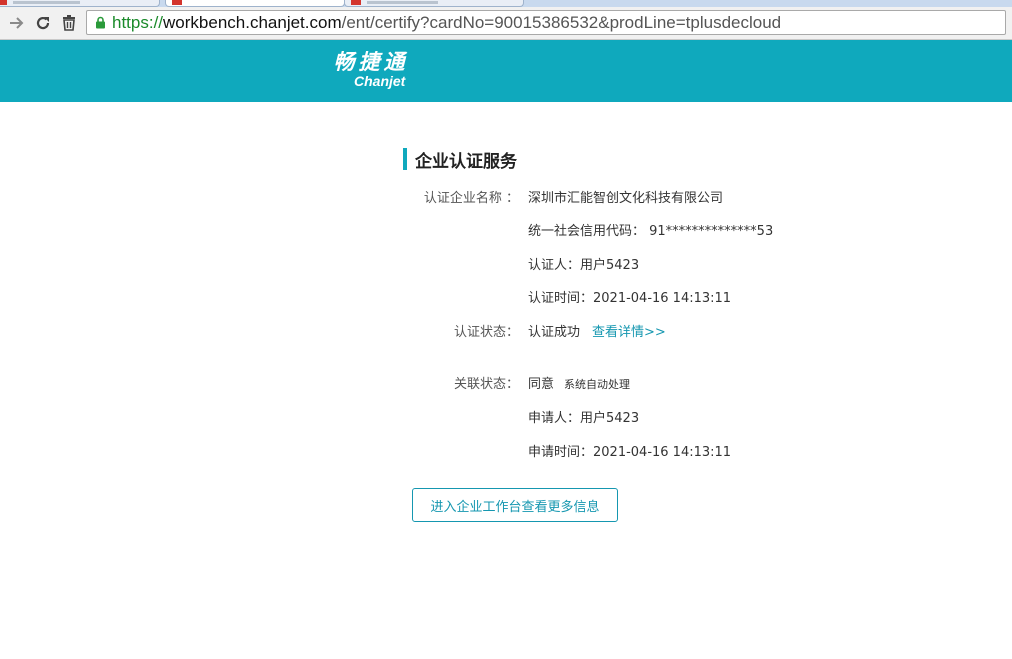 The width and height of the screenshot is (1012, 659). I want to click on forward-arrow-icon, so click(17, 23).